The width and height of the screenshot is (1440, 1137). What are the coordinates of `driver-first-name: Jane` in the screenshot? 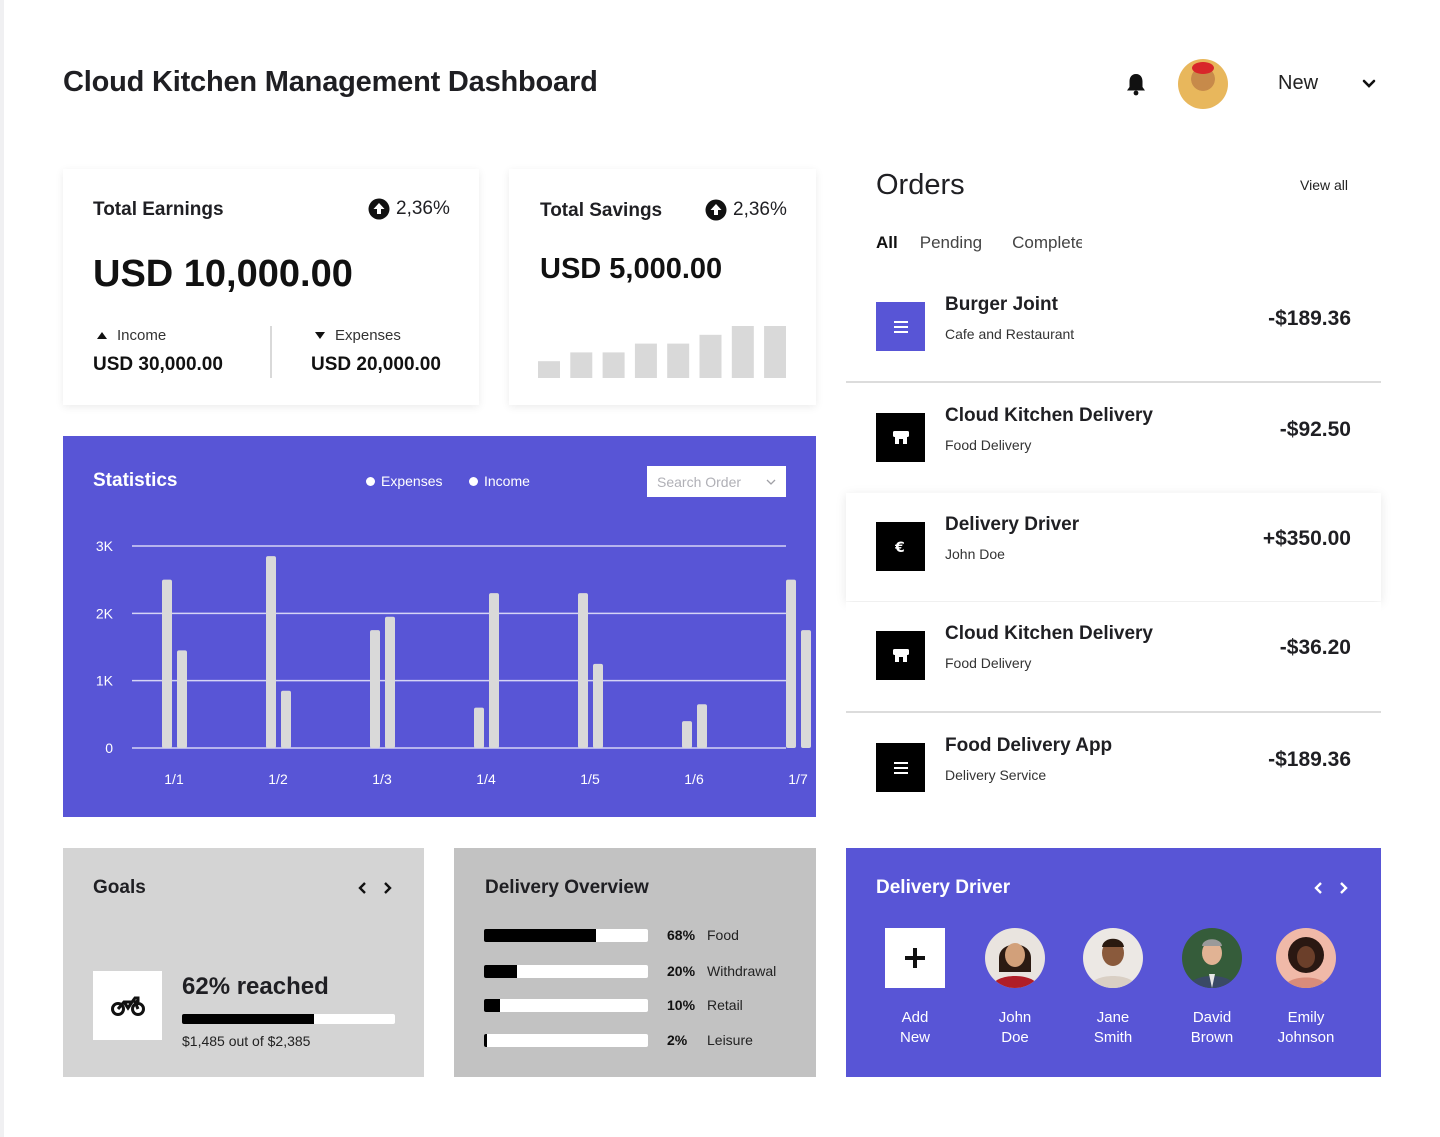 It's located at (1113, 1017).